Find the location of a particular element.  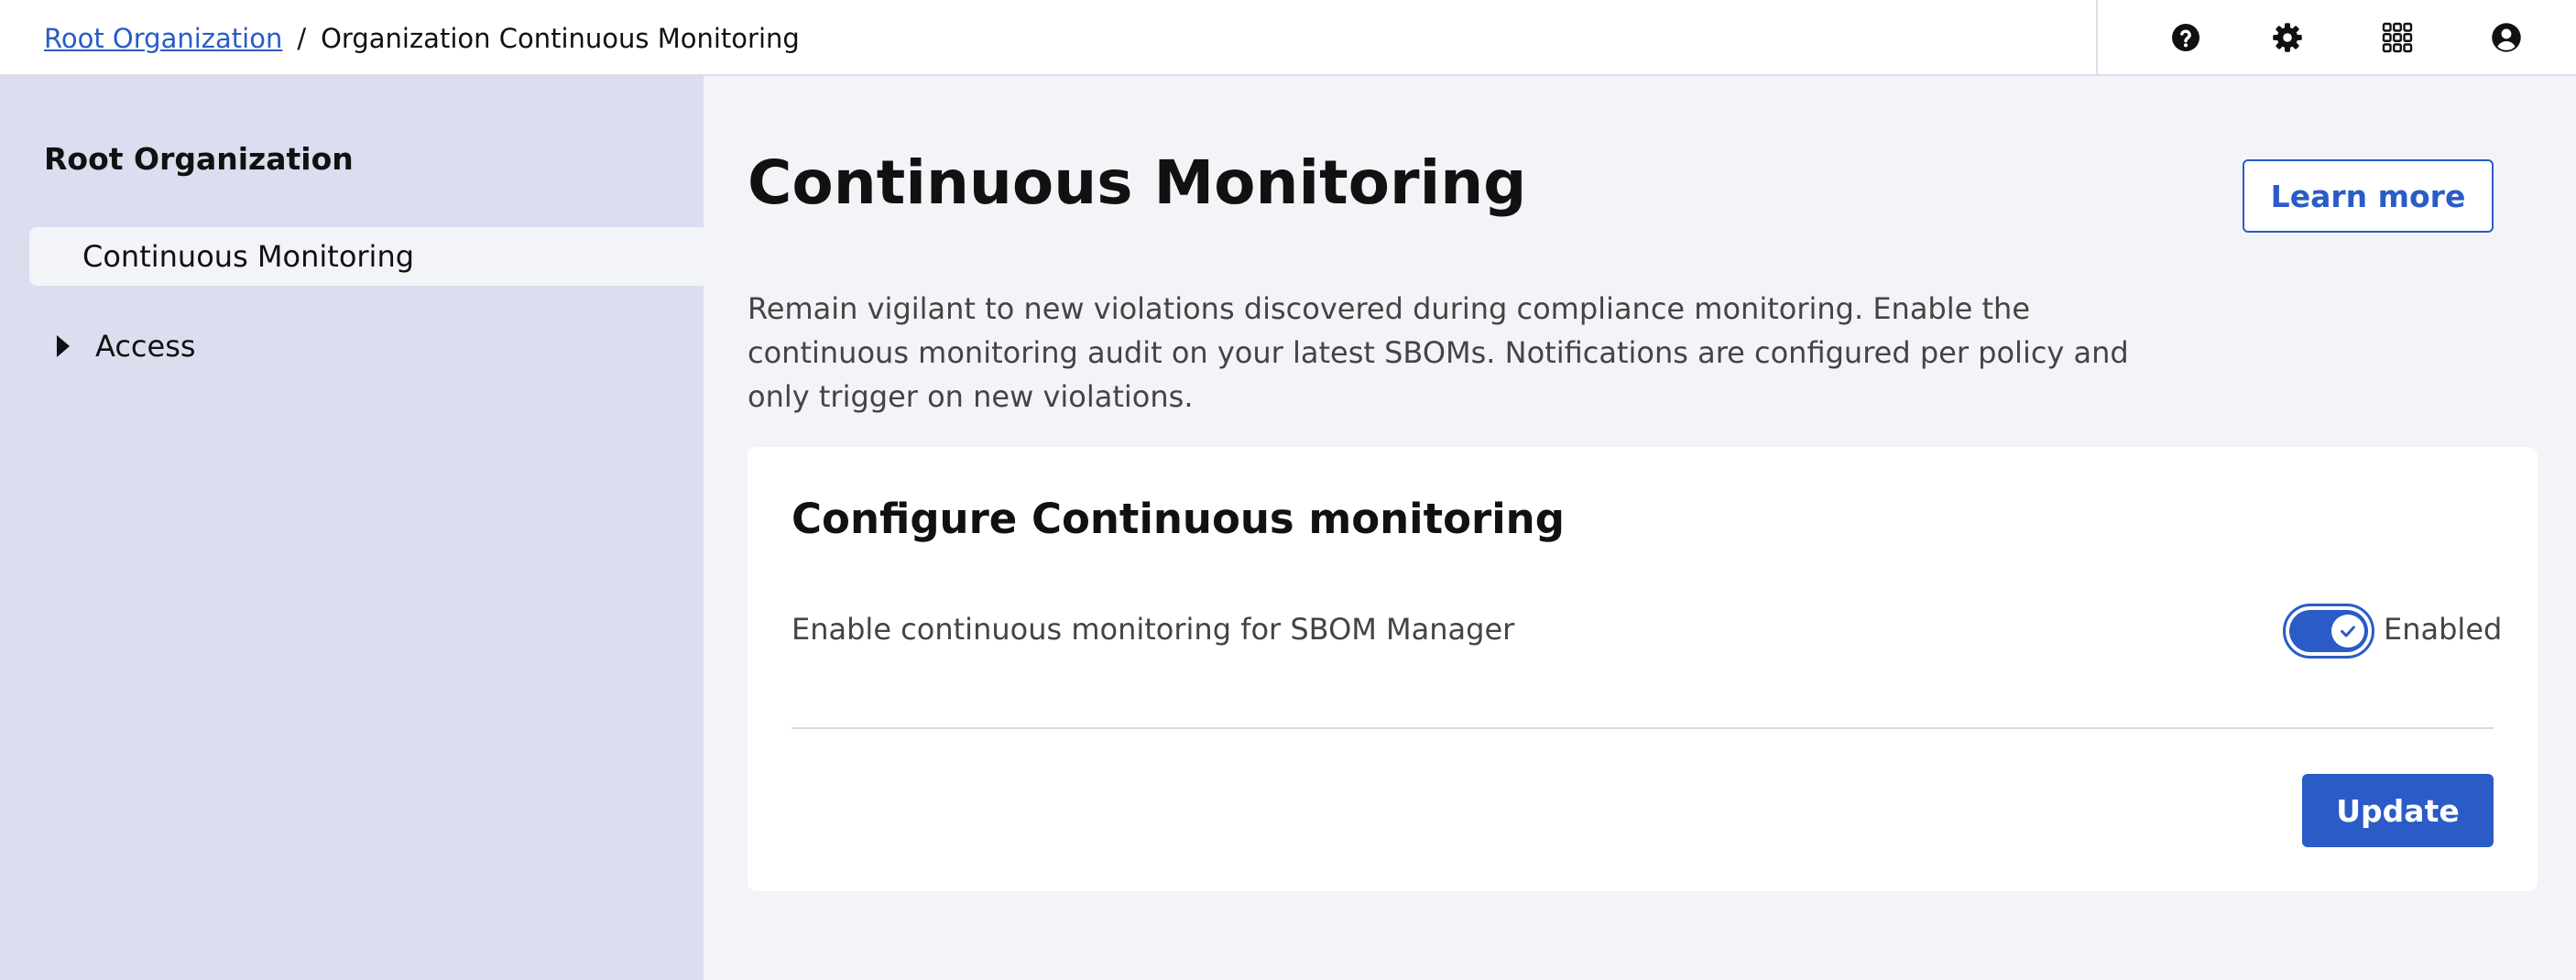

page-title: Continuous Monitoring is located at coordinates (1138, 182).